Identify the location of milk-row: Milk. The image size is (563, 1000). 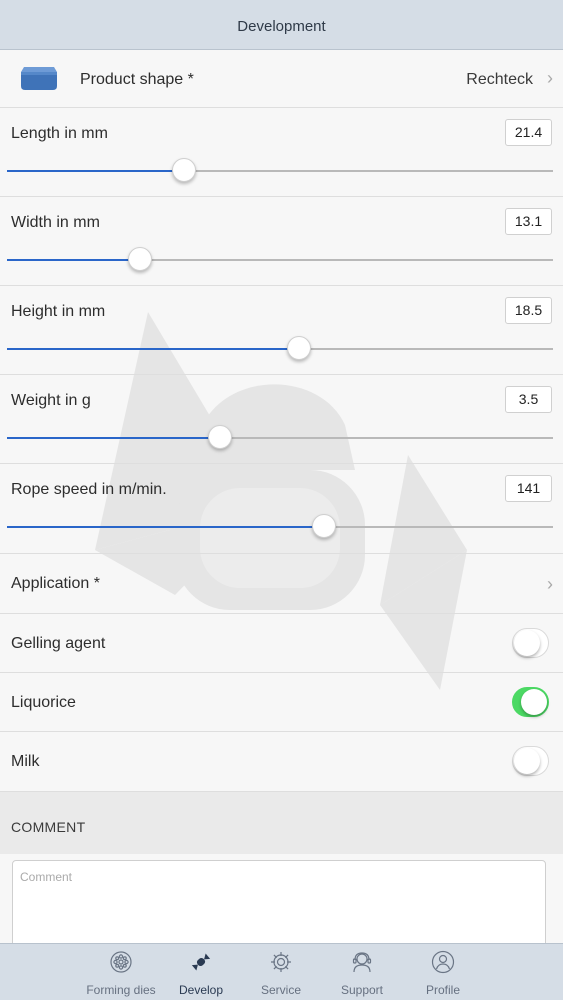
(281, 762).